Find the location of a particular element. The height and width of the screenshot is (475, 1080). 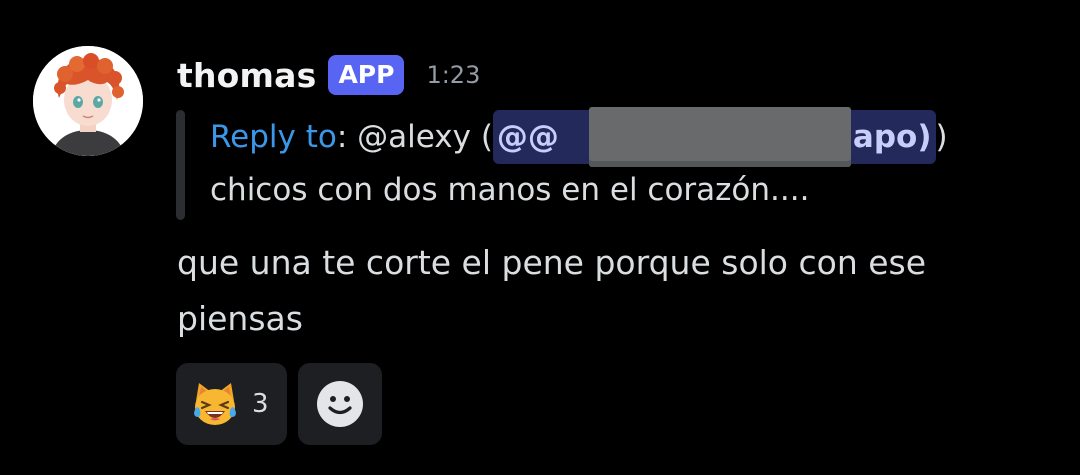

quote-bar is located at coordinates (180, 165).